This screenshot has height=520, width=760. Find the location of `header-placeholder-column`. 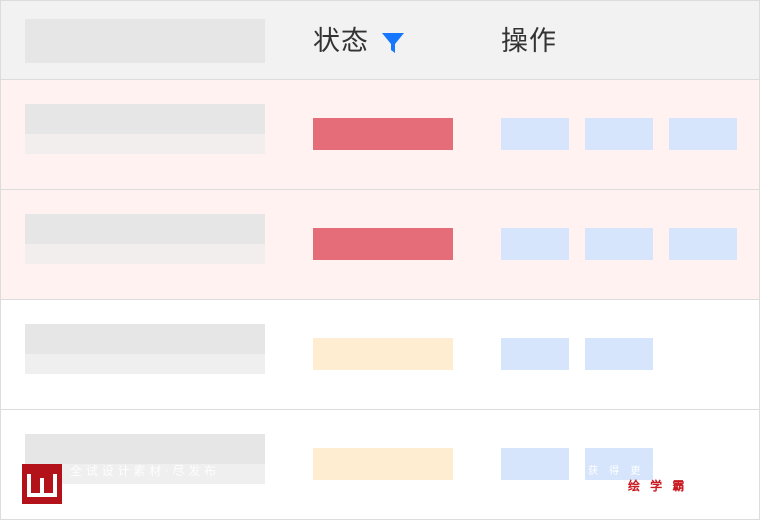

header-placeholder-column is located at coordinates (145, 41).